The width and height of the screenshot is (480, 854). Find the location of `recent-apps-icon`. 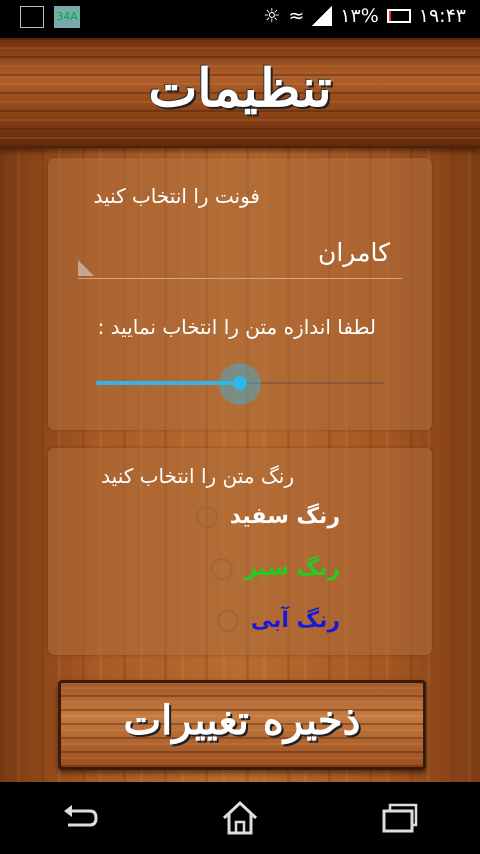

recent-apps-icon is located at coordinates (400, 818).